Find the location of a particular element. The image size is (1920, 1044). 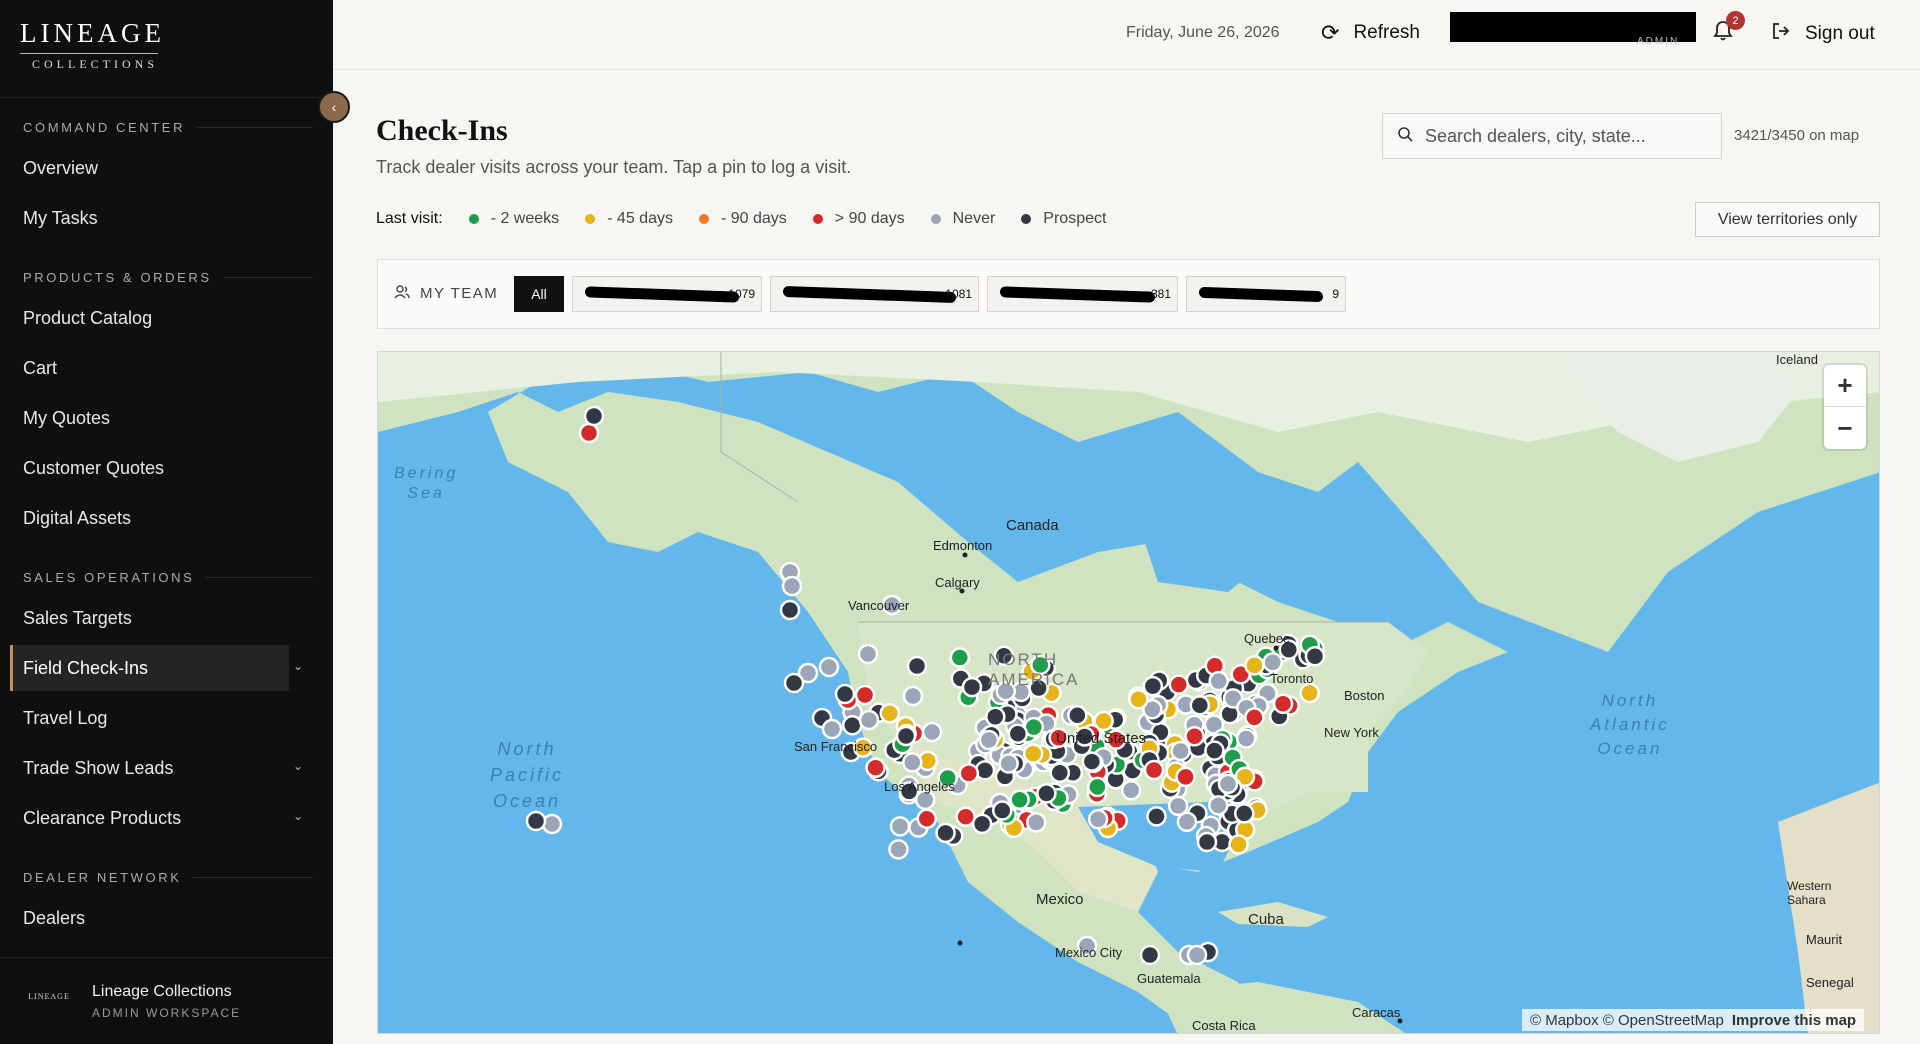

improve-map-link: Improve this map is located at coordinates (1794, 1020).